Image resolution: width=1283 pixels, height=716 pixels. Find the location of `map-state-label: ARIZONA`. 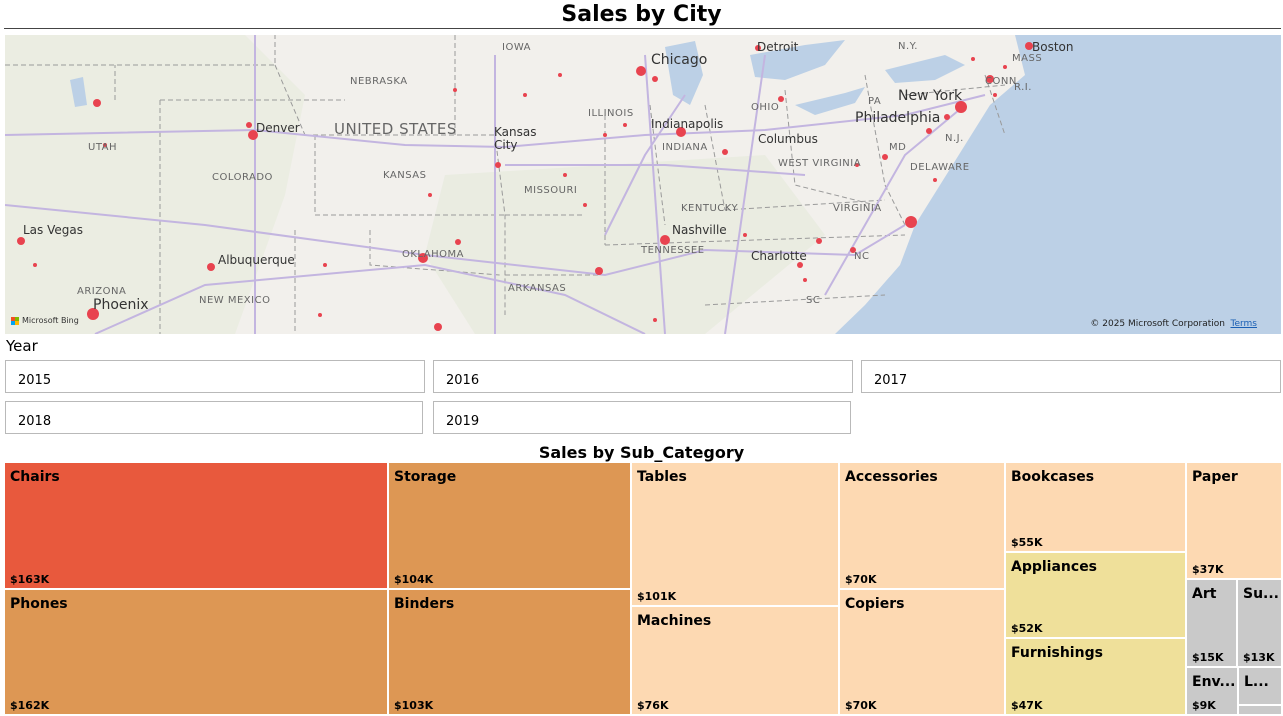

map-state-label: ARIZONA is located at coordinates (102, 291).